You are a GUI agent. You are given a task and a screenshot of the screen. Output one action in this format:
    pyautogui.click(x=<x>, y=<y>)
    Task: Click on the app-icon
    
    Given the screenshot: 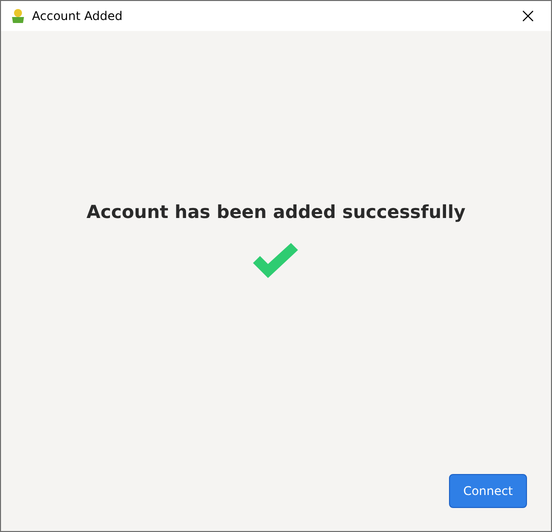 What is the action you would take?
    pyautogui.click(x=18, y=16)
    